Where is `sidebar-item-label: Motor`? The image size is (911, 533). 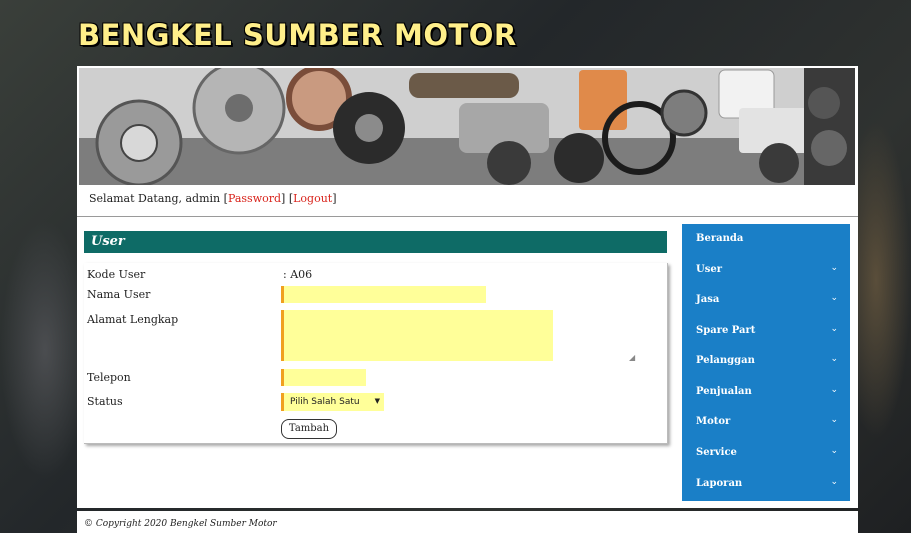 sidebar-item-label: Motor is located at coordinates (713, 421).